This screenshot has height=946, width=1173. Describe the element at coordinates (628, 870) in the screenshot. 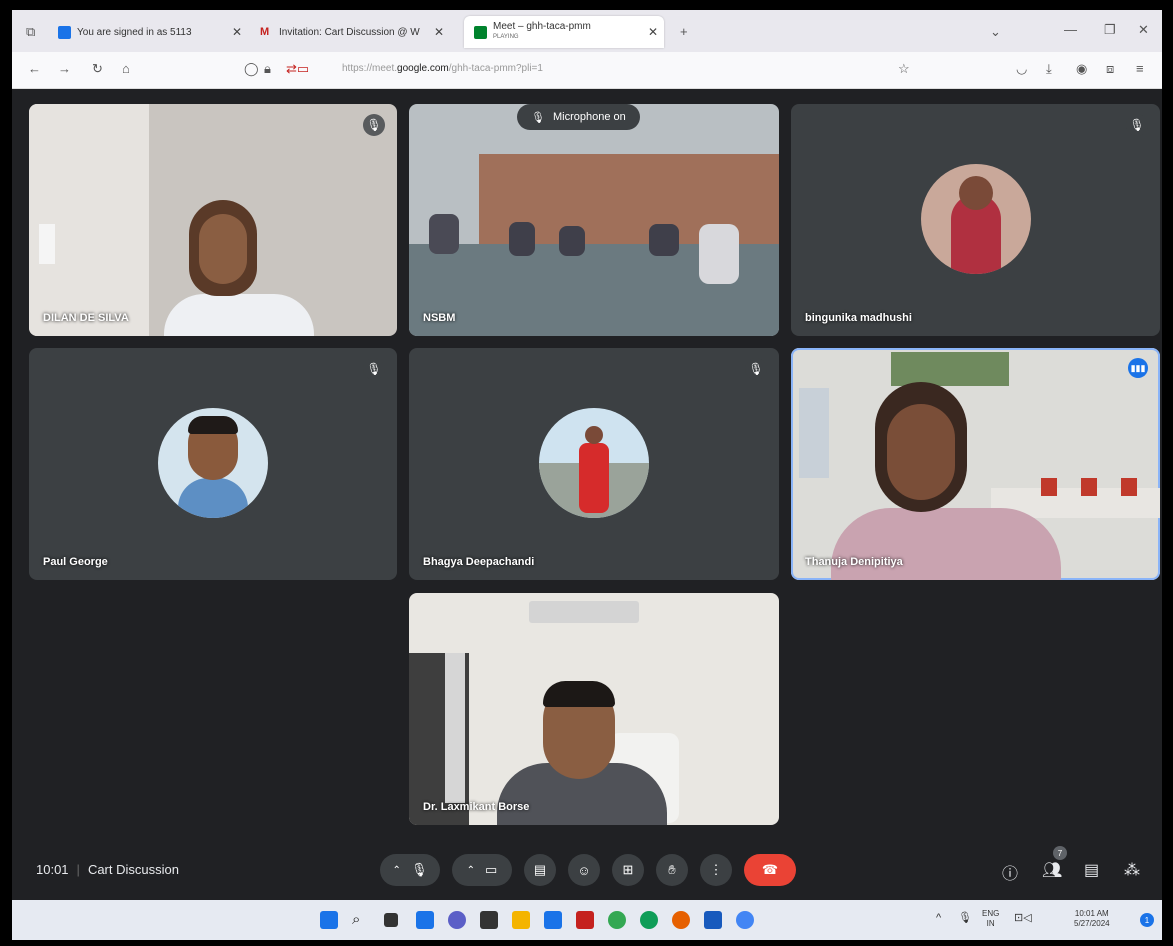

I see `present-screen-button: ⊞` at that location.